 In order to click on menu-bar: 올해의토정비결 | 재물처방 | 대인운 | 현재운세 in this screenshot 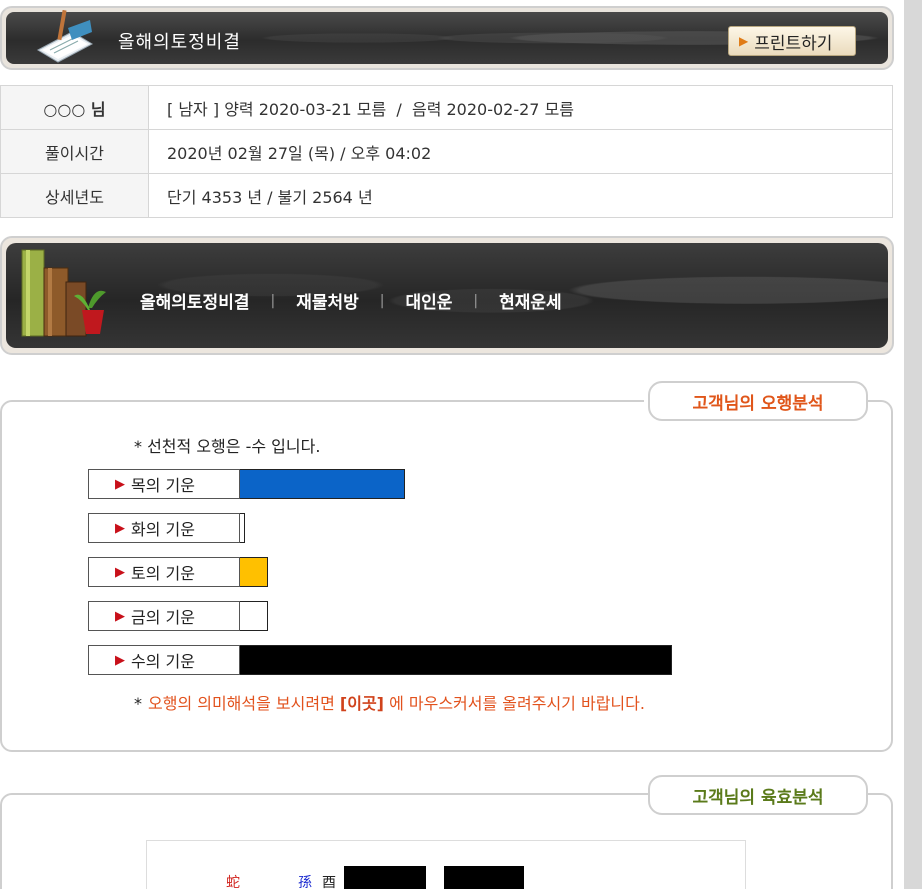, I will do `click(351, 301)`.